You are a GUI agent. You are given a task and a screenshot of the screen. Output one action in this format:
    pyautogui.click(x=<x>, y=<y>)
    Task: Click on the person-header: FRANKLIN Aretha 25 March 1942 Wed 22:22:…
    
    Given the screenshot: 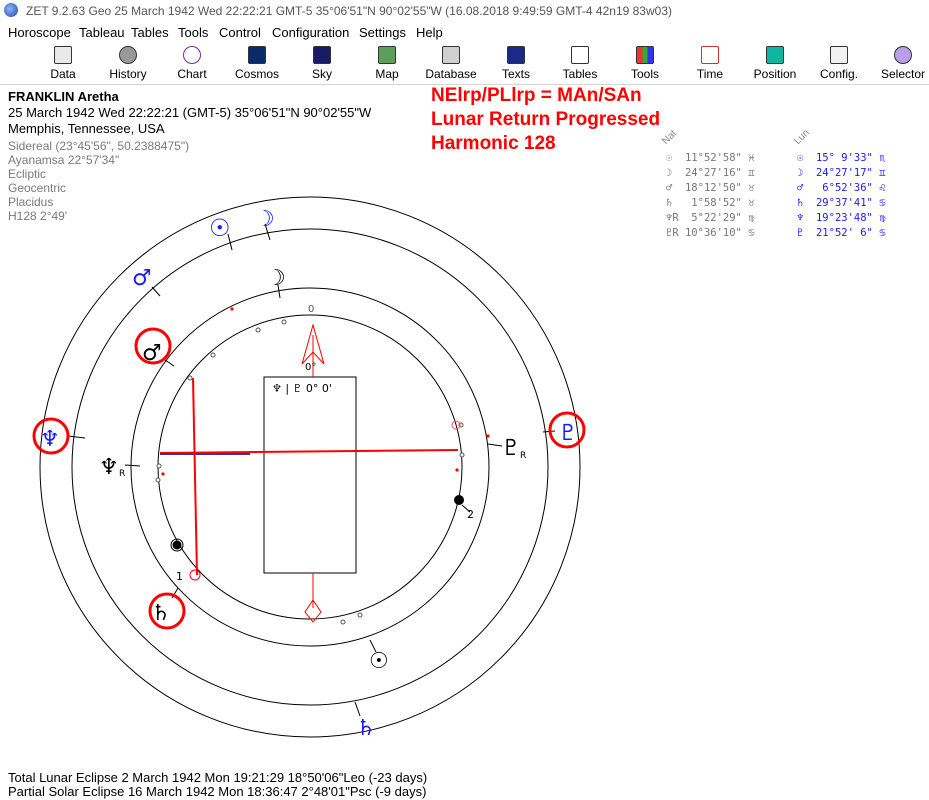 What is the action you would take?
    pyautogui.click(x=189, y=113)
    